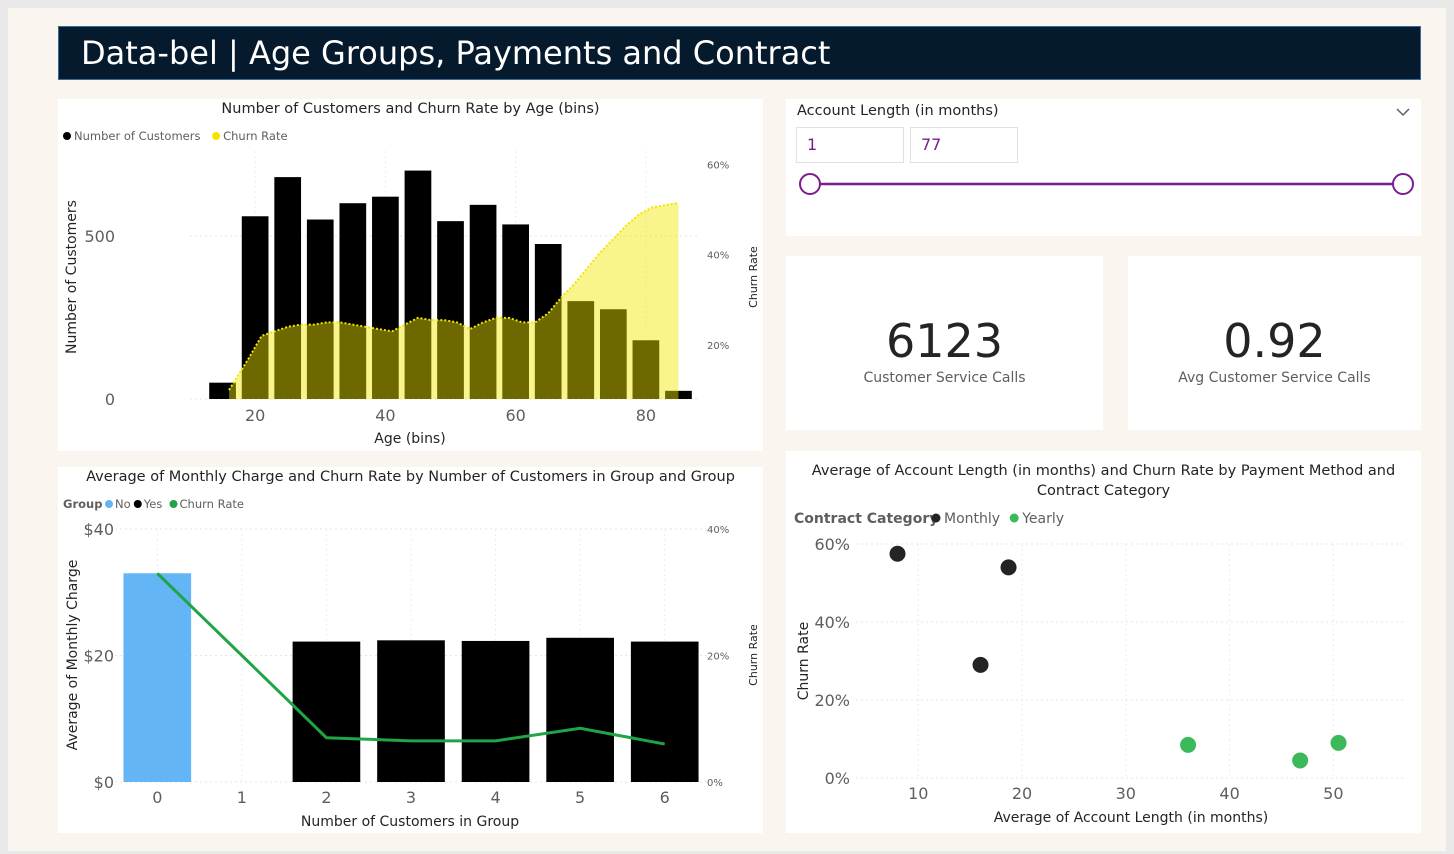  What do you see at coordinates (157, 677) in the screenshot?
I see `group-no-bar` at bounding box center [157, 677].